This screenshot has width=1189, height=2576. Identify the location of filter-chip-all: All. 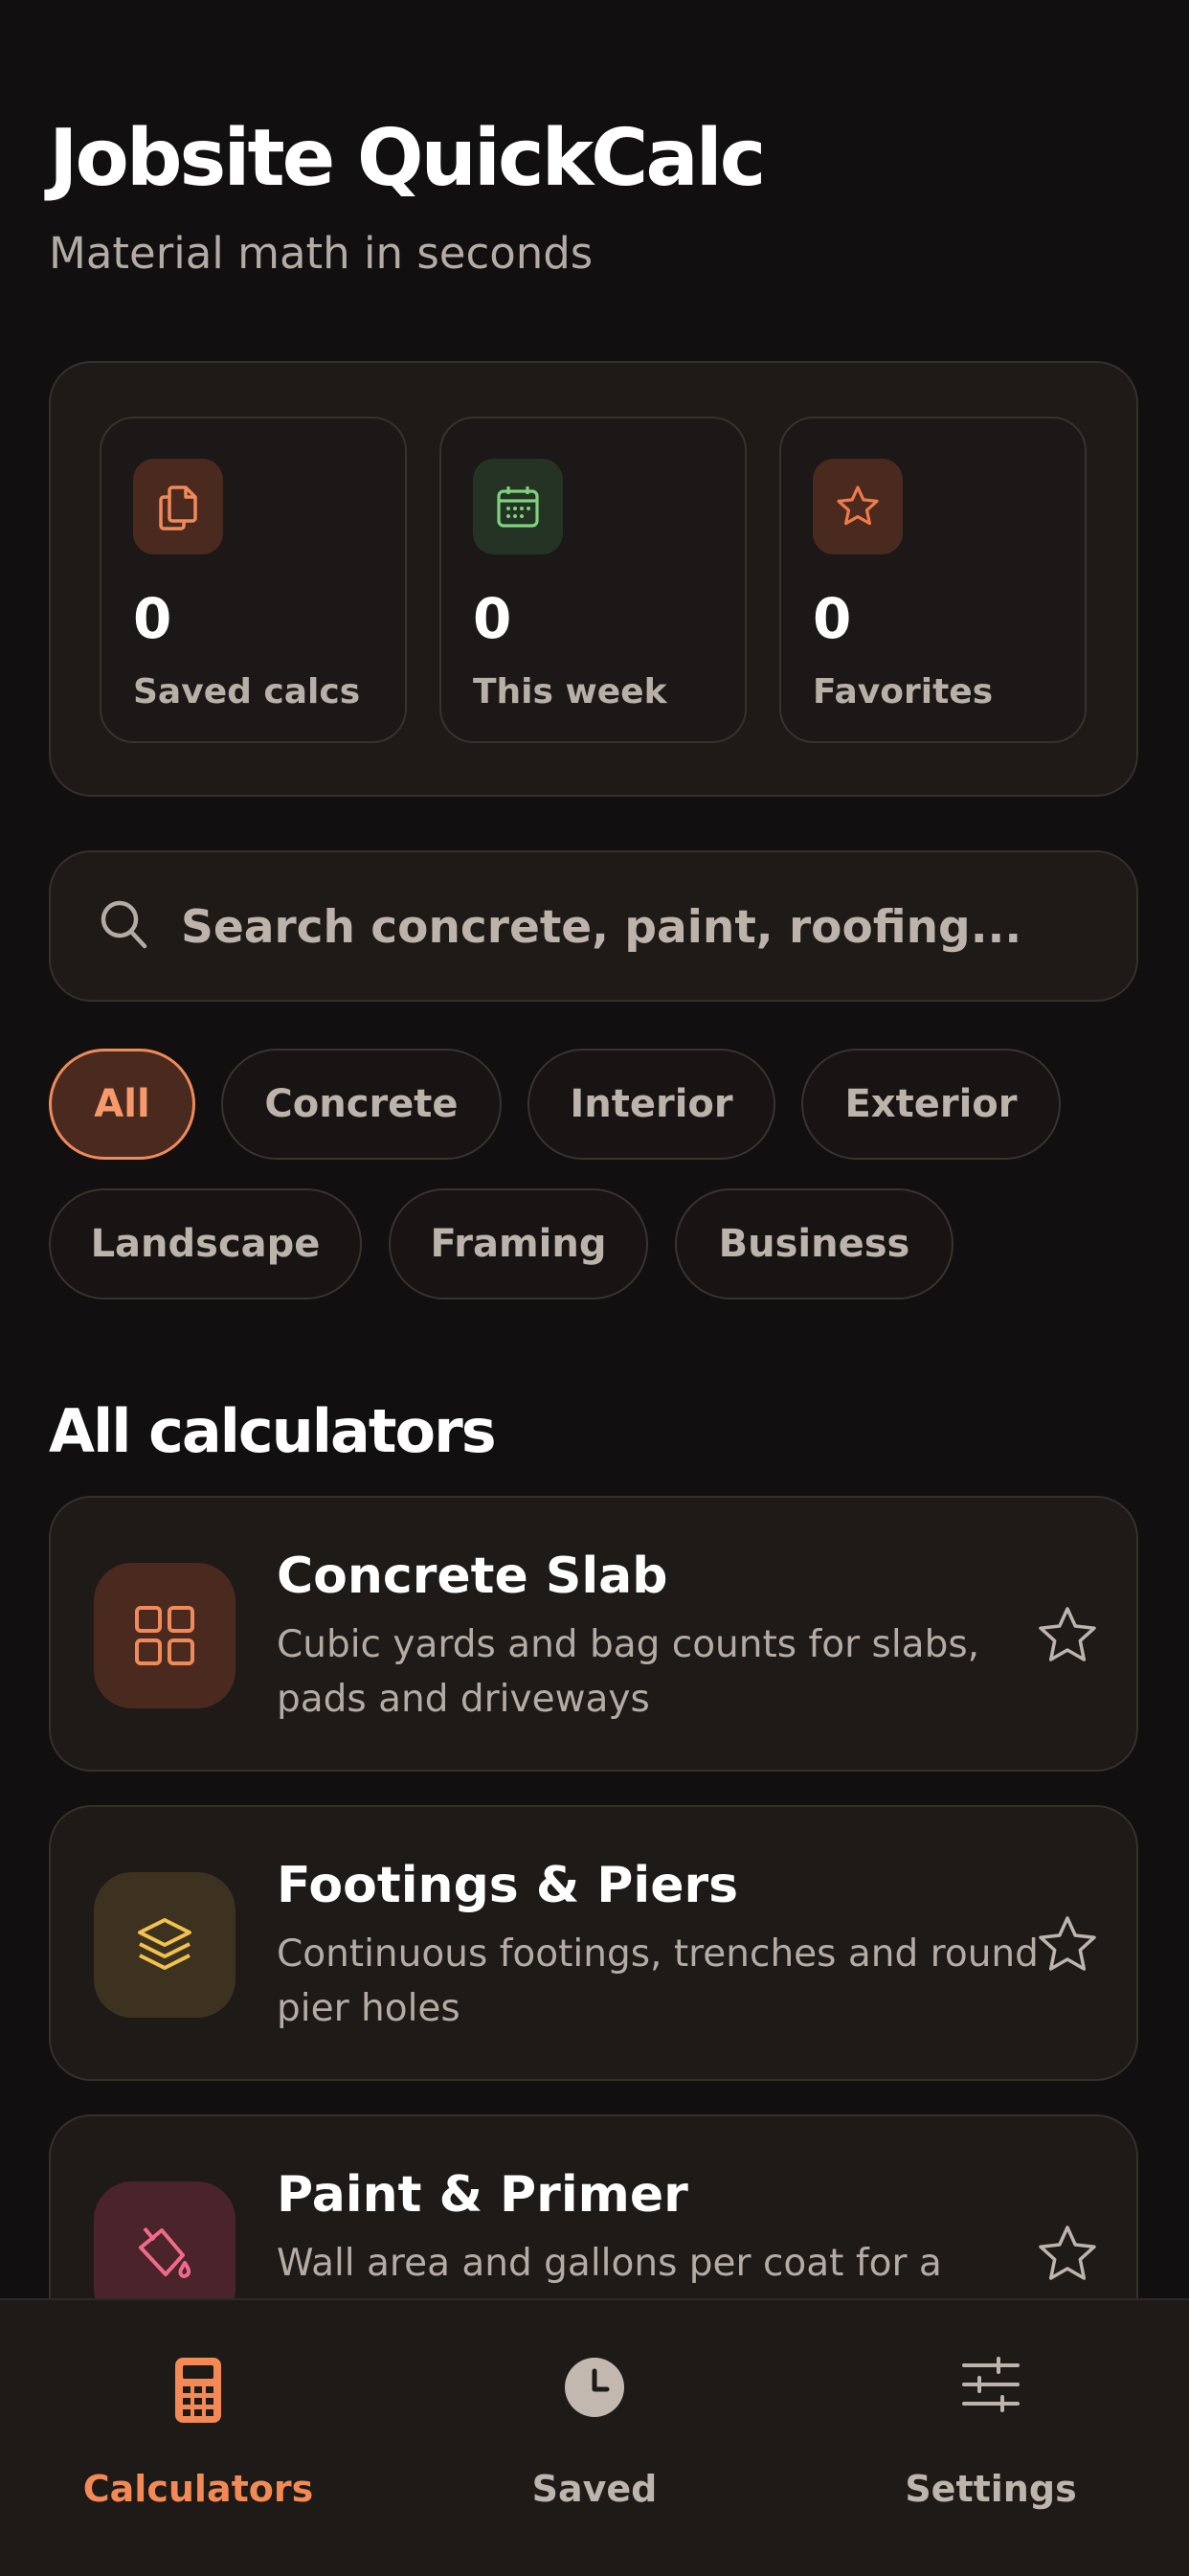
(122, 1104).